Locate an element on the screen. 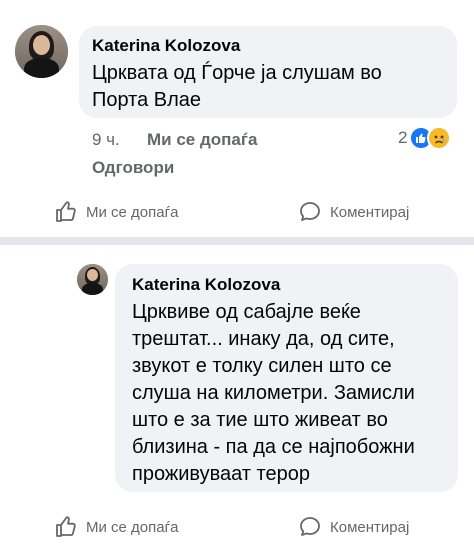  reaction-summary: 2 is located at coordinates (425, 138).